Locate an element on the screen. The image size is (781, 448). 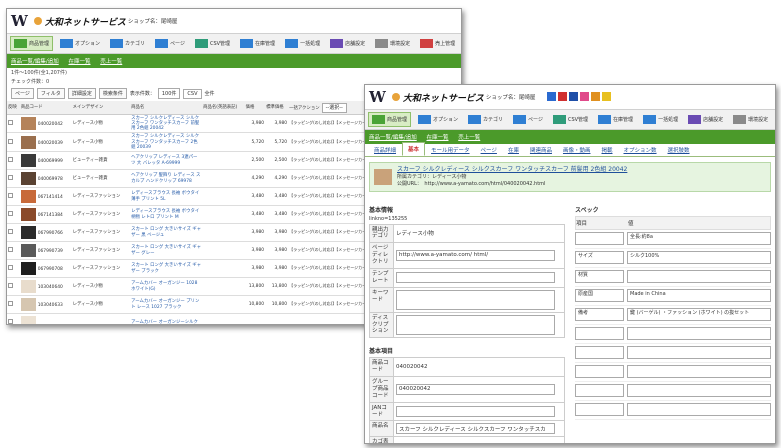
tab-6: 画像・動画 is located at coordinates (577, 150).